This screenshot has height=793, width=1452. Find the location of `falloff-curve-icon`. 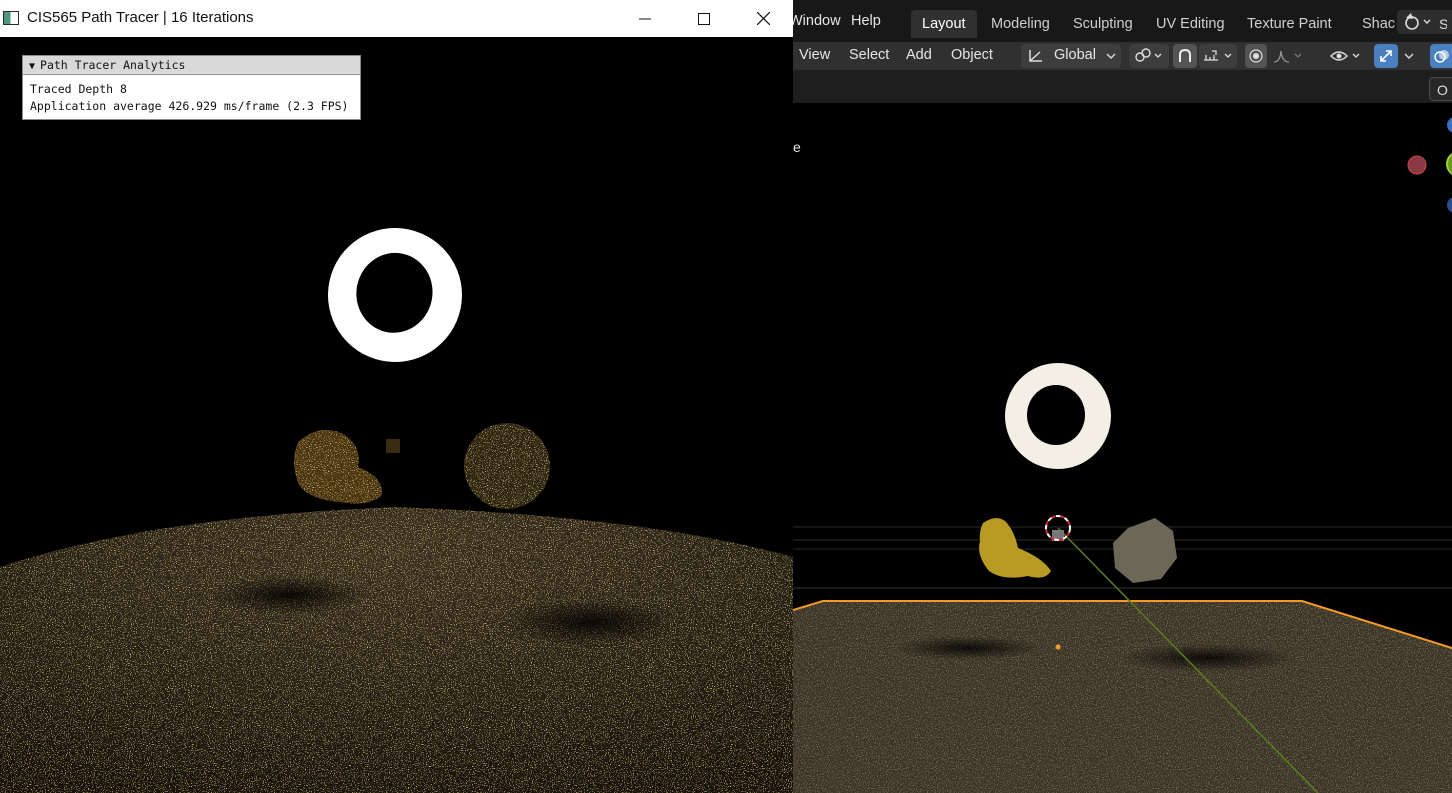

falloff-curve-icon is located at coordinates (1287, 56).